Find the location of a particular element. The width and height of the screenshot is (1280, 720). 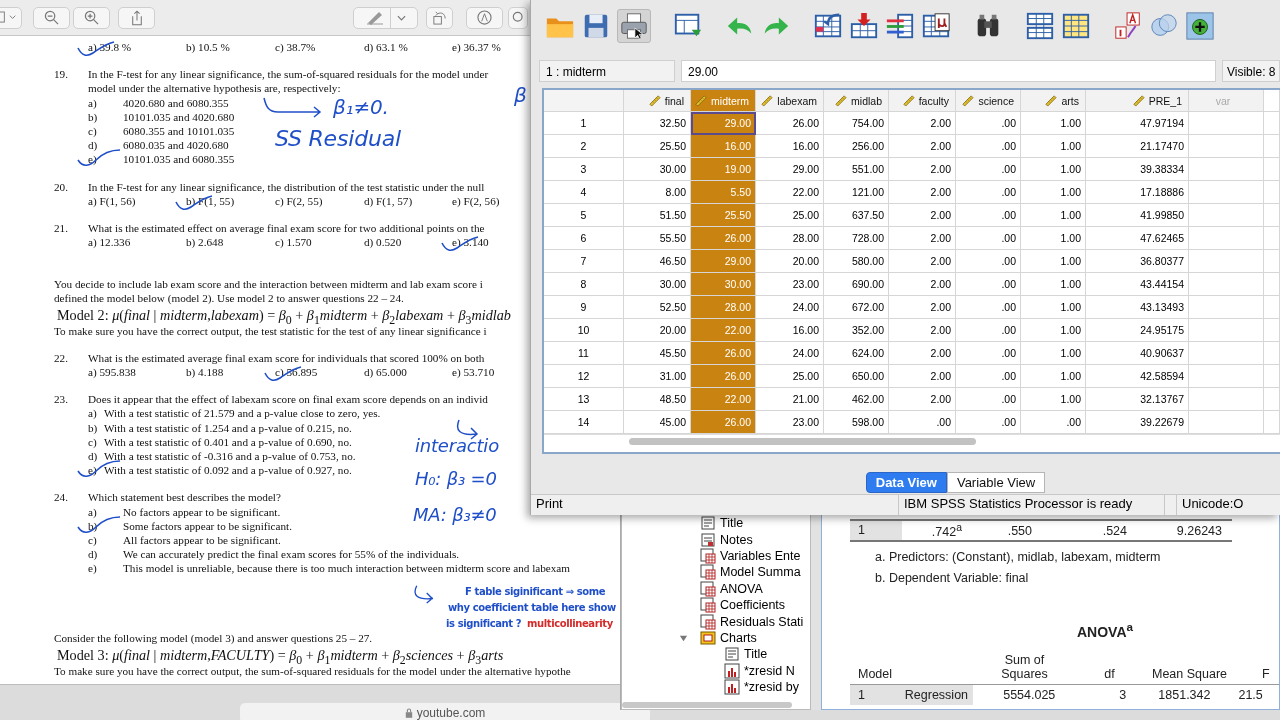

data-cell: 26.00 is located at coordinates (790, 123).